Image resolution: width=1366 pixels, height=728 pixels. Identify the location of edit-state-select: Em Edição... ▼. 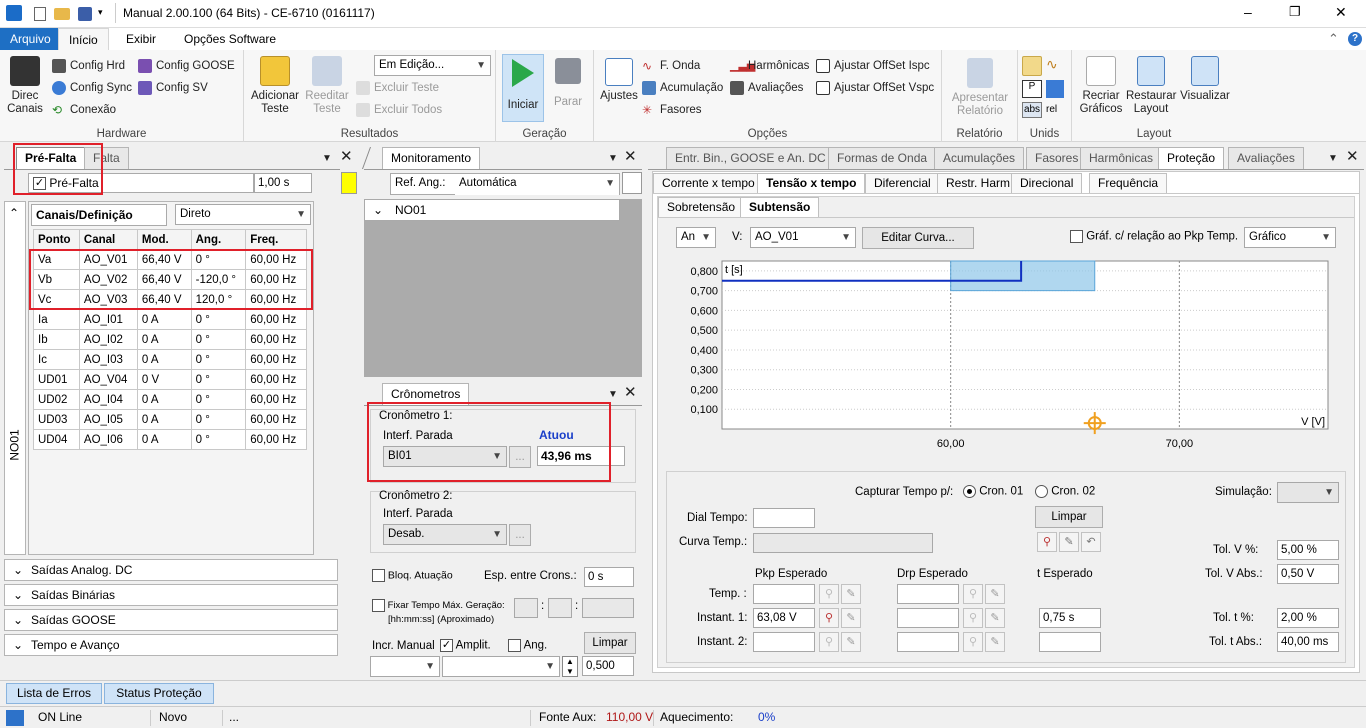
(432, 65).